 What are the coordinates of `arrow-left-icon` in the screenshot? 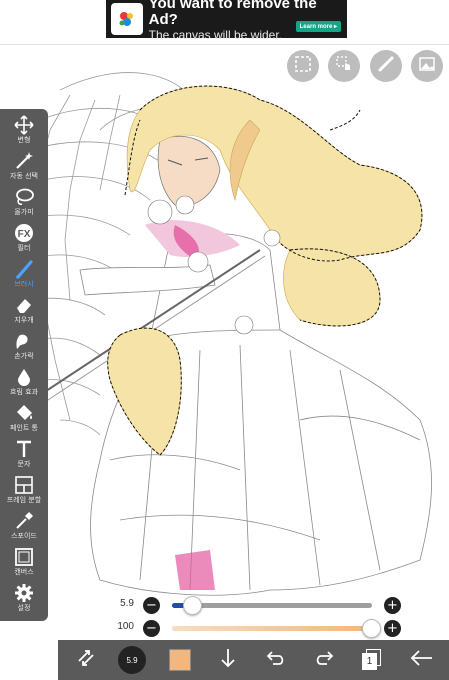 It's located at (422, 660).